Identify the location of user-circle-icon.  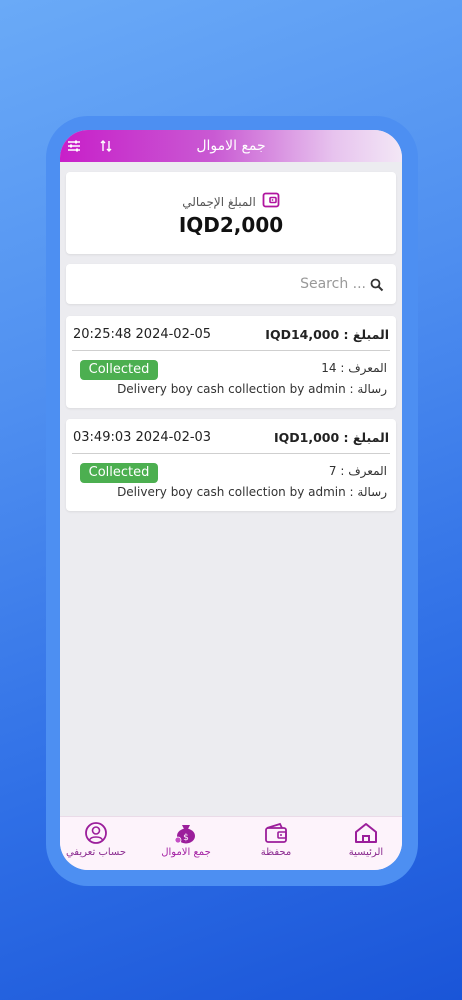
(96, 833).